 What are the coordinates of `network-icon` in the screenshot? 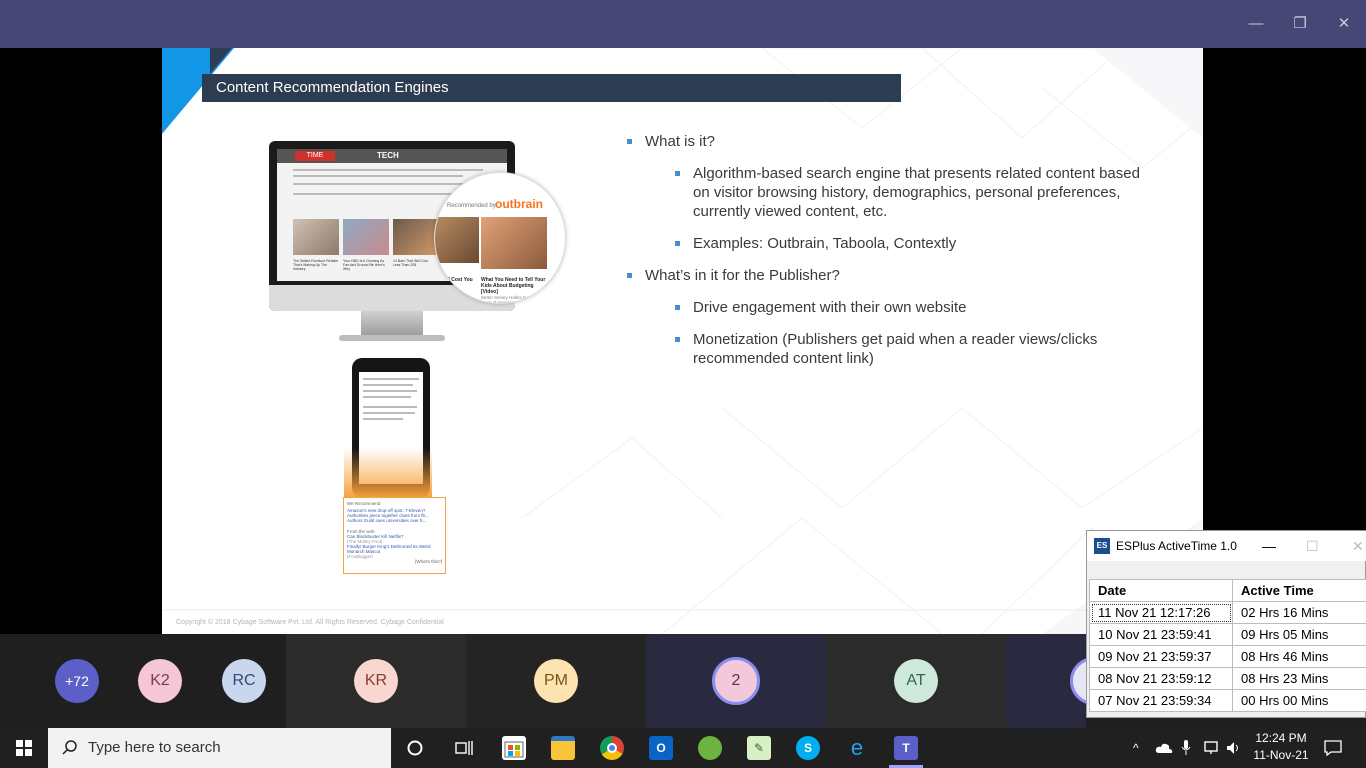 It's located at (1212, 748).